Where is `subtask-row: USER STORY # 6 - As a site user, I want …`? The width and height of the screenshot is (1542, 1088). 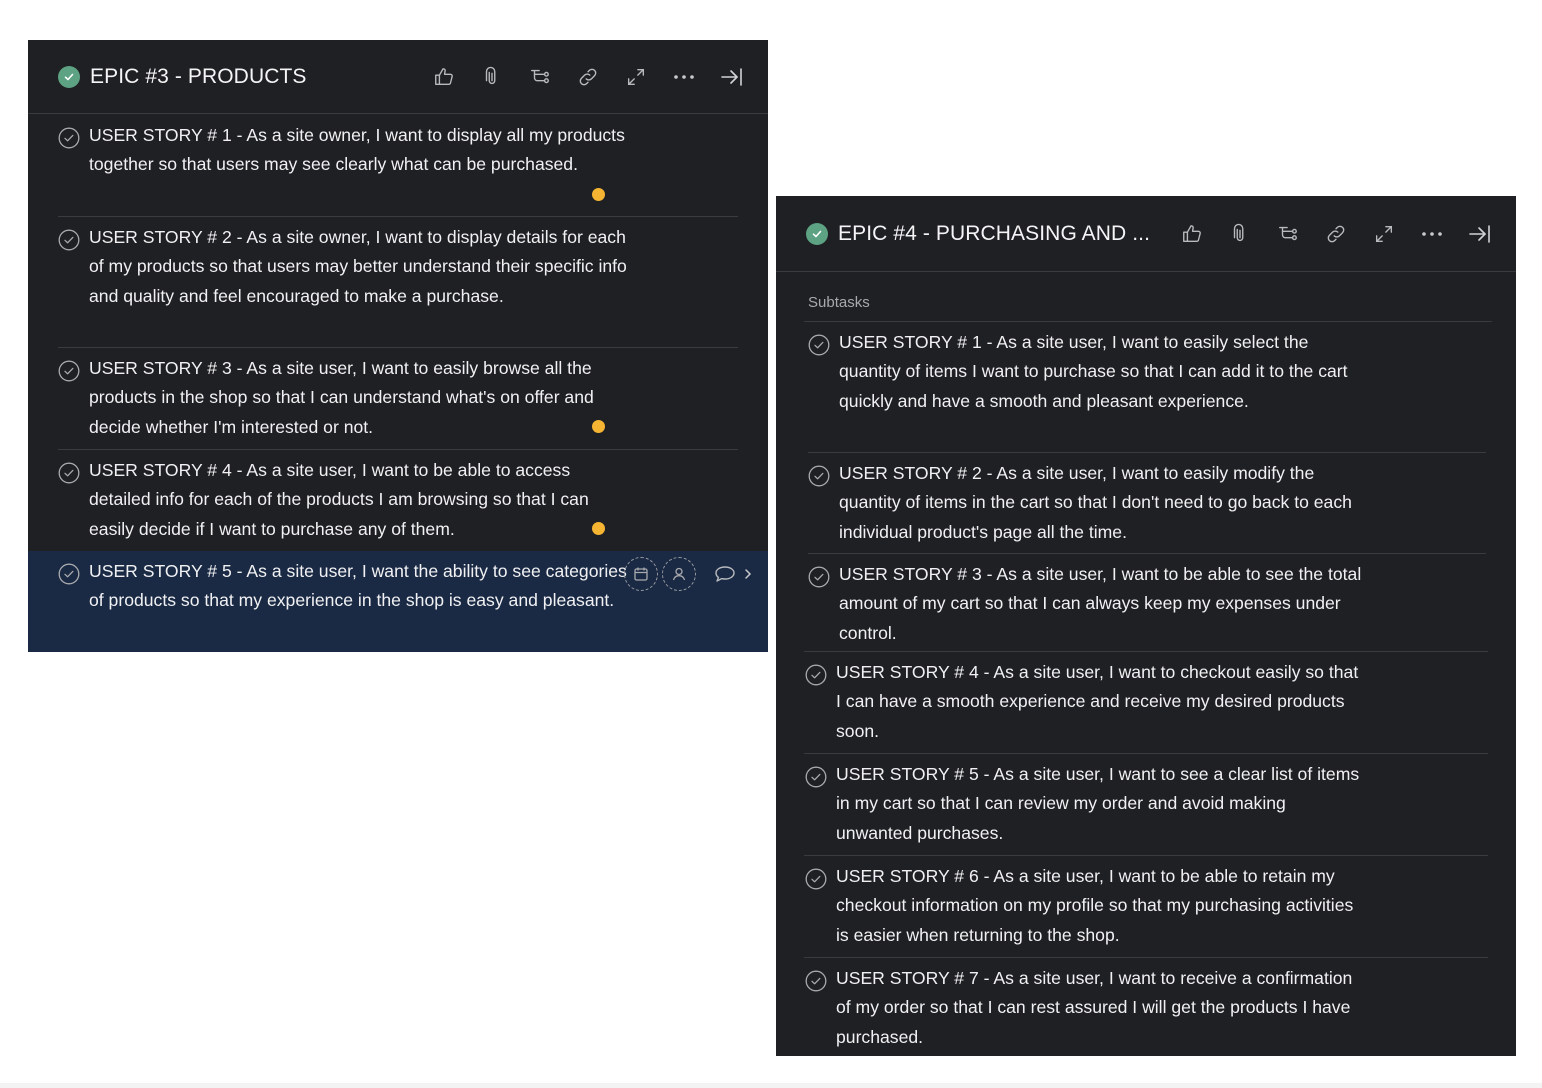 subtask-row: USER STORY # 6 - As a site user, I want … is located at coordinates (1146, 907).